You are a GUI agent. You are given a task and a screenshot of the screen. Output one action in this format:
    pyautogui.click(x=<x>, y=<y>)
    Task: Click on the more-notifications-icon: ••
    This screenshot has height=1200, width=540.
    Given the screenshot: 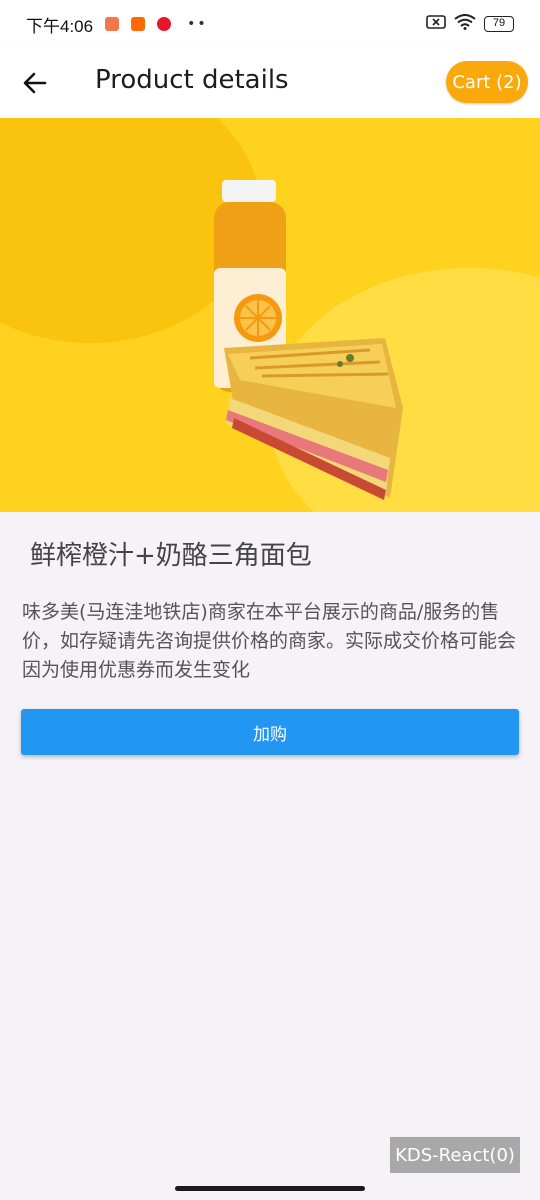 What is the action you would take?
    pyautogui.click(x=197, y=24)
    